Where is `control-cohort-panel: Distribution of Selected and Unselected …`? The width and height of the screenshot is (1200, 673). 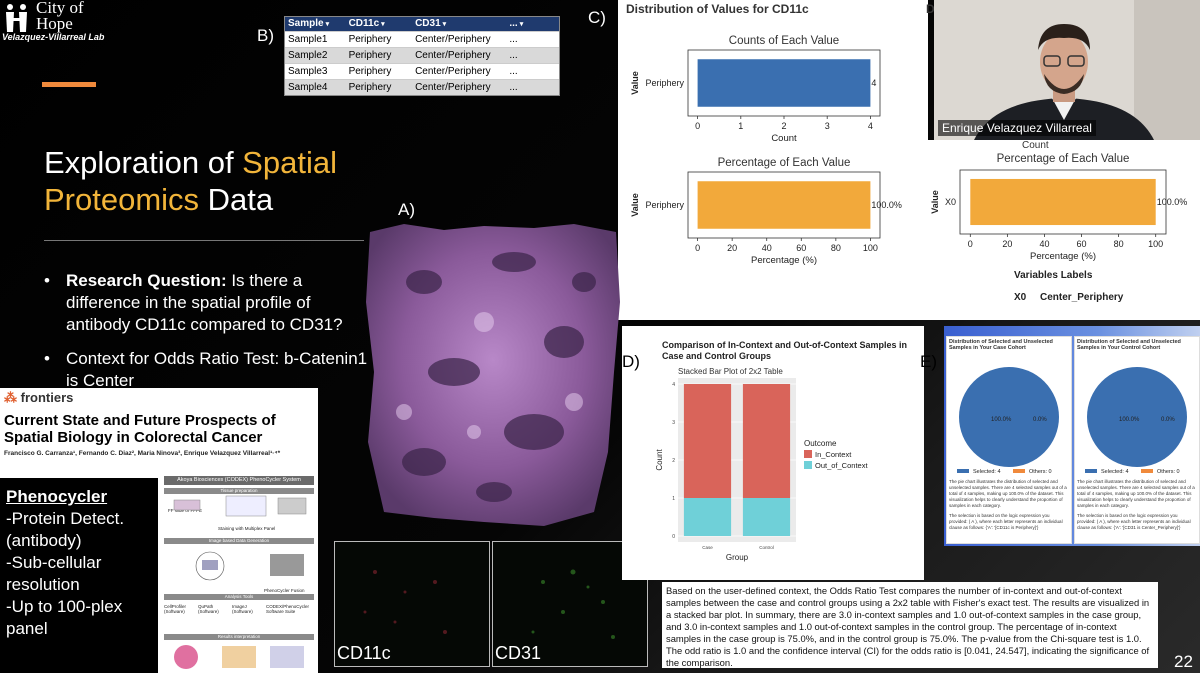 control-cohort-panel: Distribution of Selected and Unselected … is located at coordinates (1137, 440).